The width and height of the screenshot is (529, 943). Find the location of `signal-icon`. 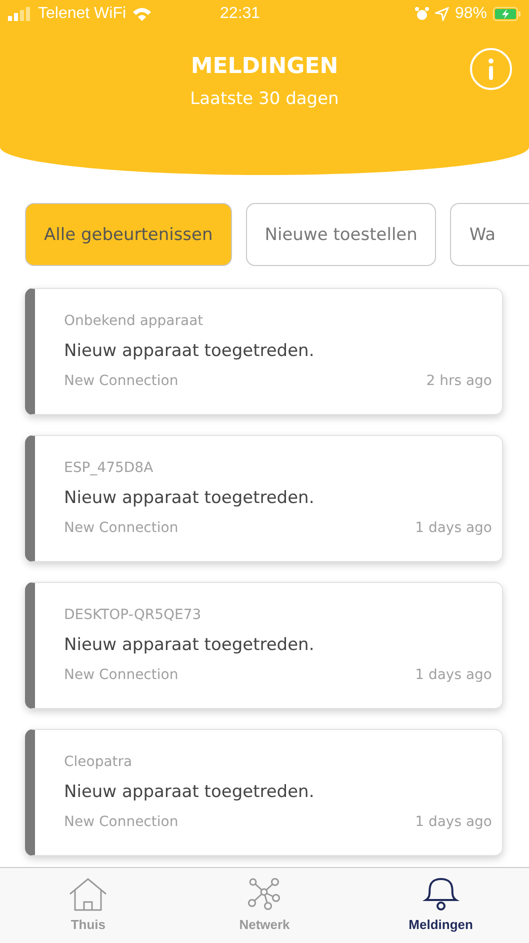

signal-icon is located at coordinates (20, 14).